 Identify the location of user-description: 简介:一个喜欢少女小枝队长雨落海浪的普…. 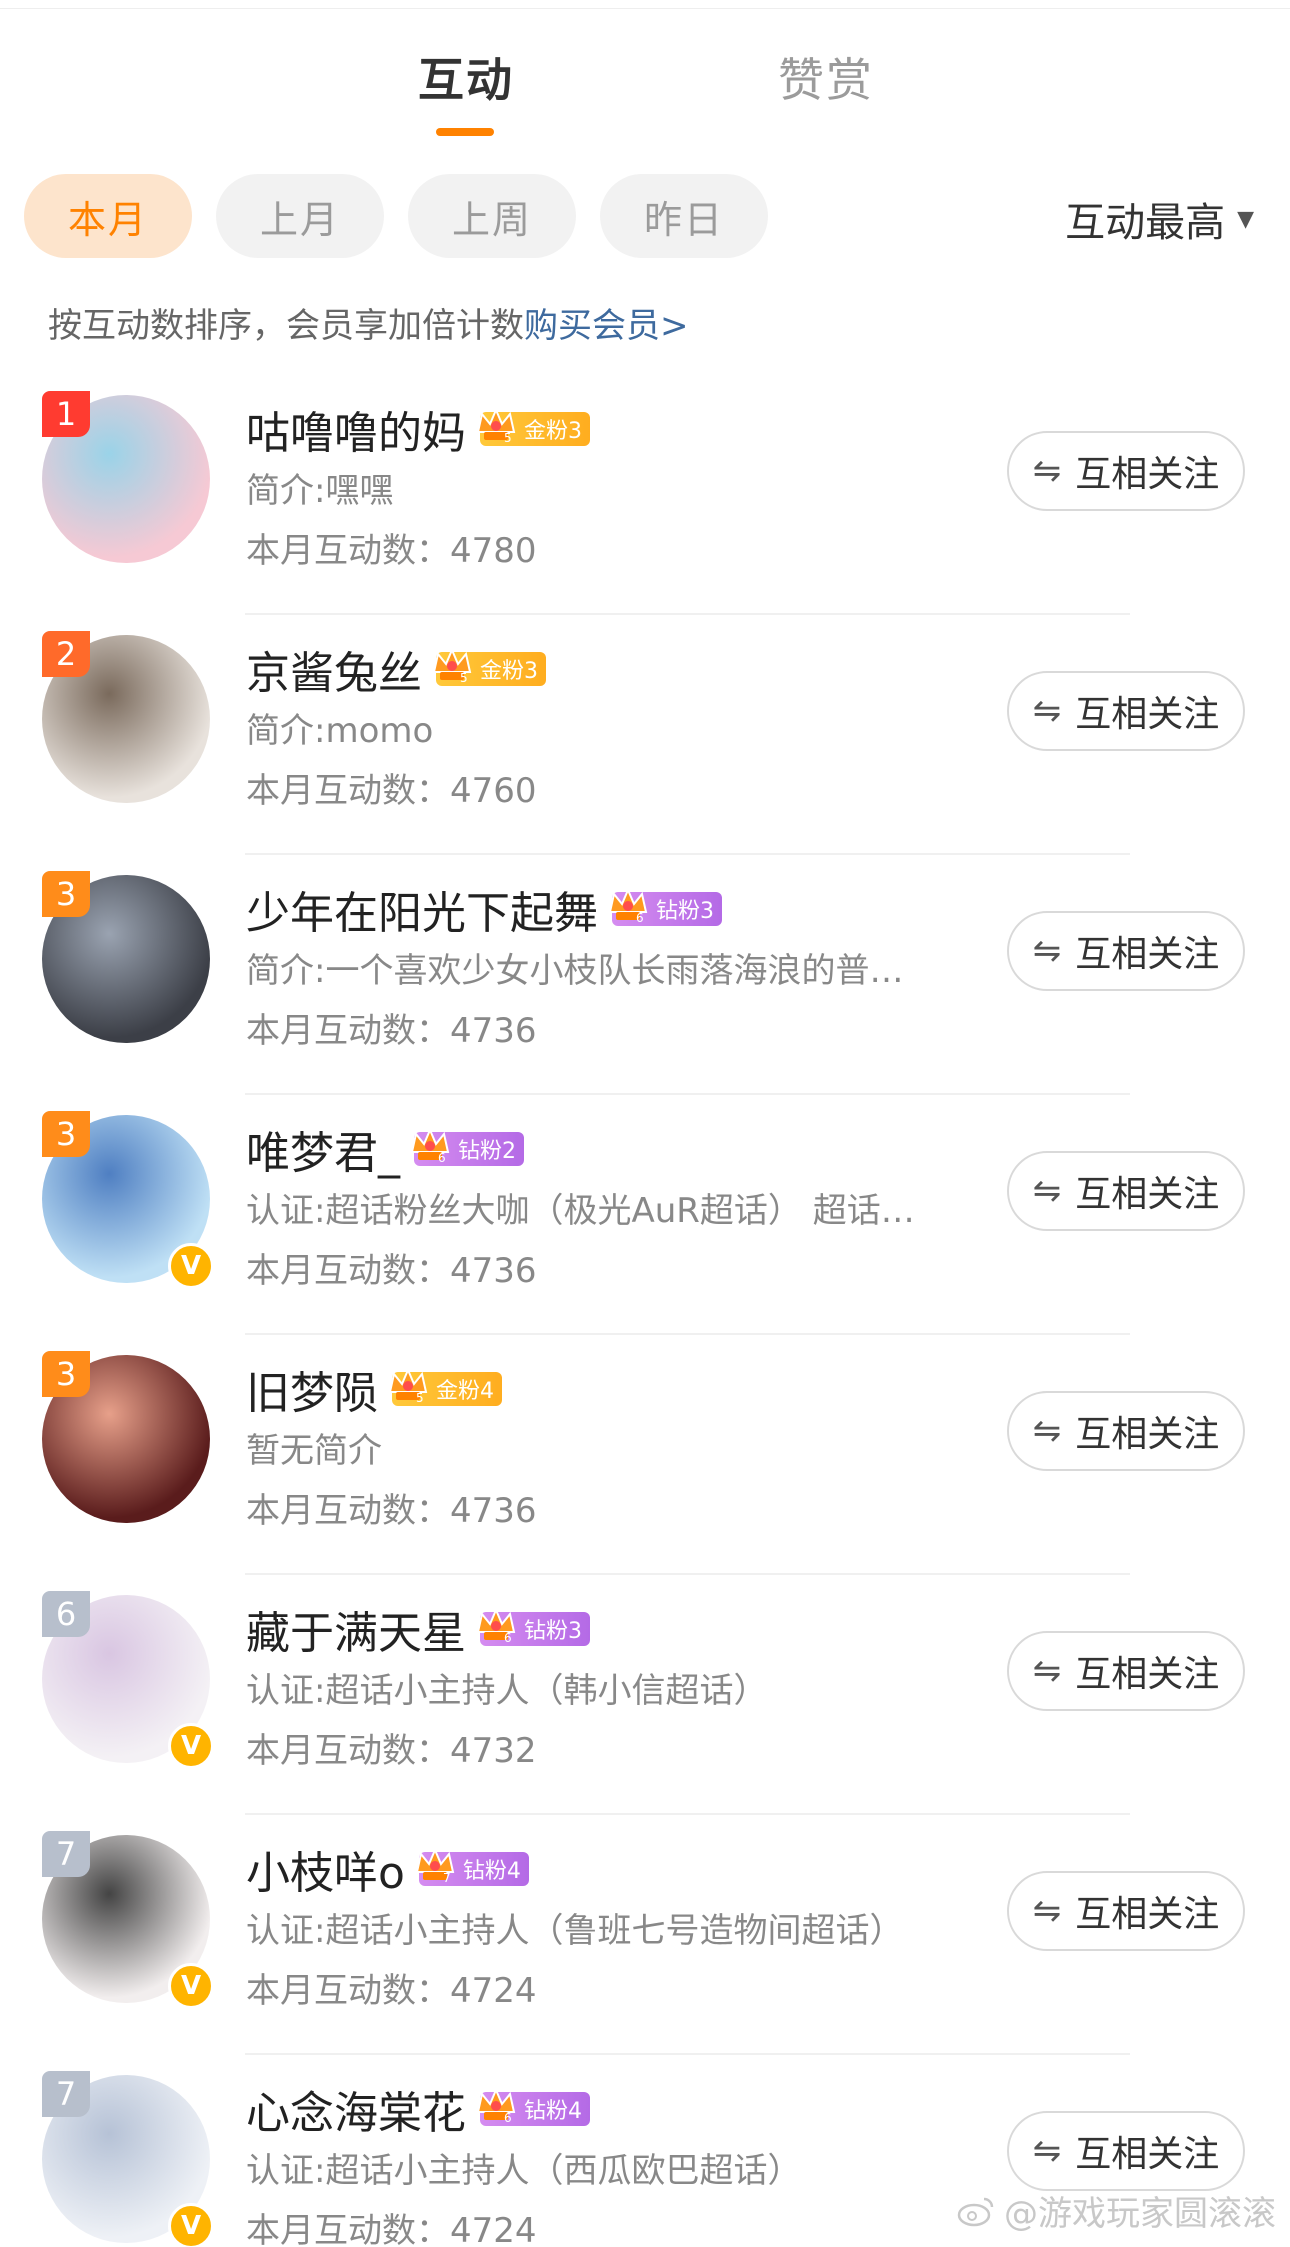
(575, 971).